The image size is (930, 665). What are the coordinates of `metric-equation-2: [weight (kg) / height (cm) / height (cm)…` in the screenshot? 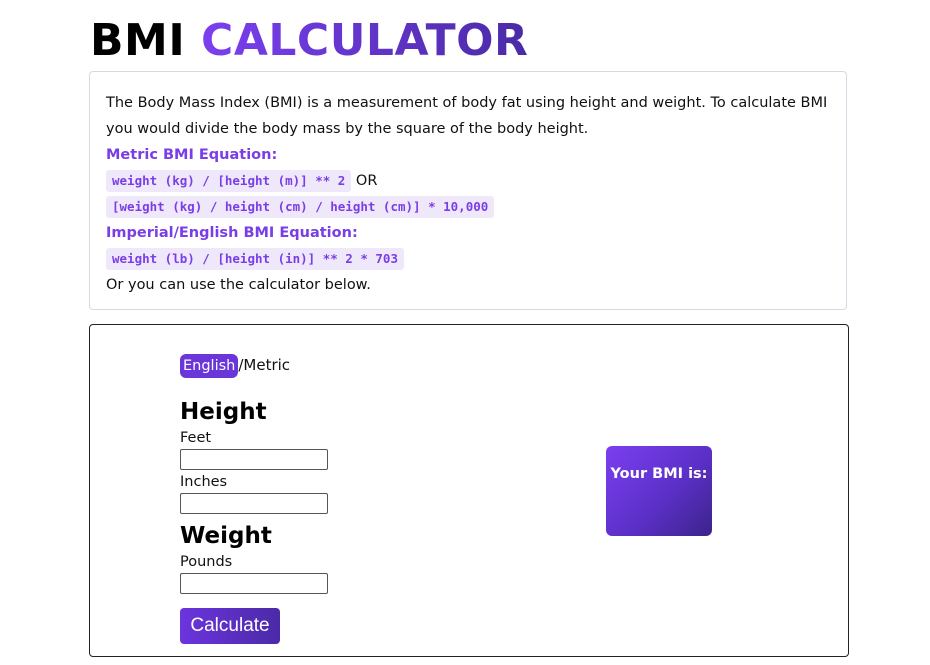 It's located at (300, 207).